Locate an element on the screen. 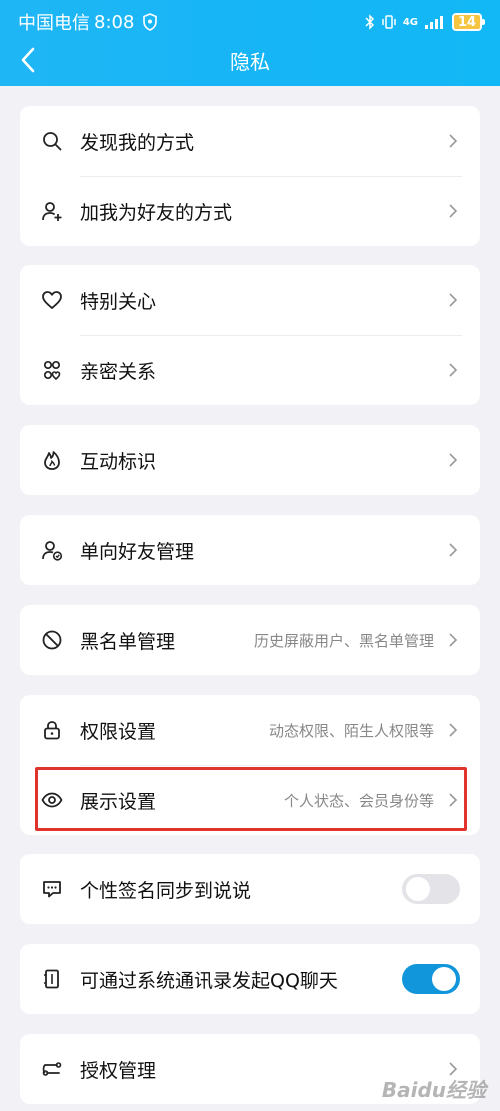 Image resolution: width=500 pixels, height=1111 pixels. clock: 8:08 is located at coordinates (114, 22).